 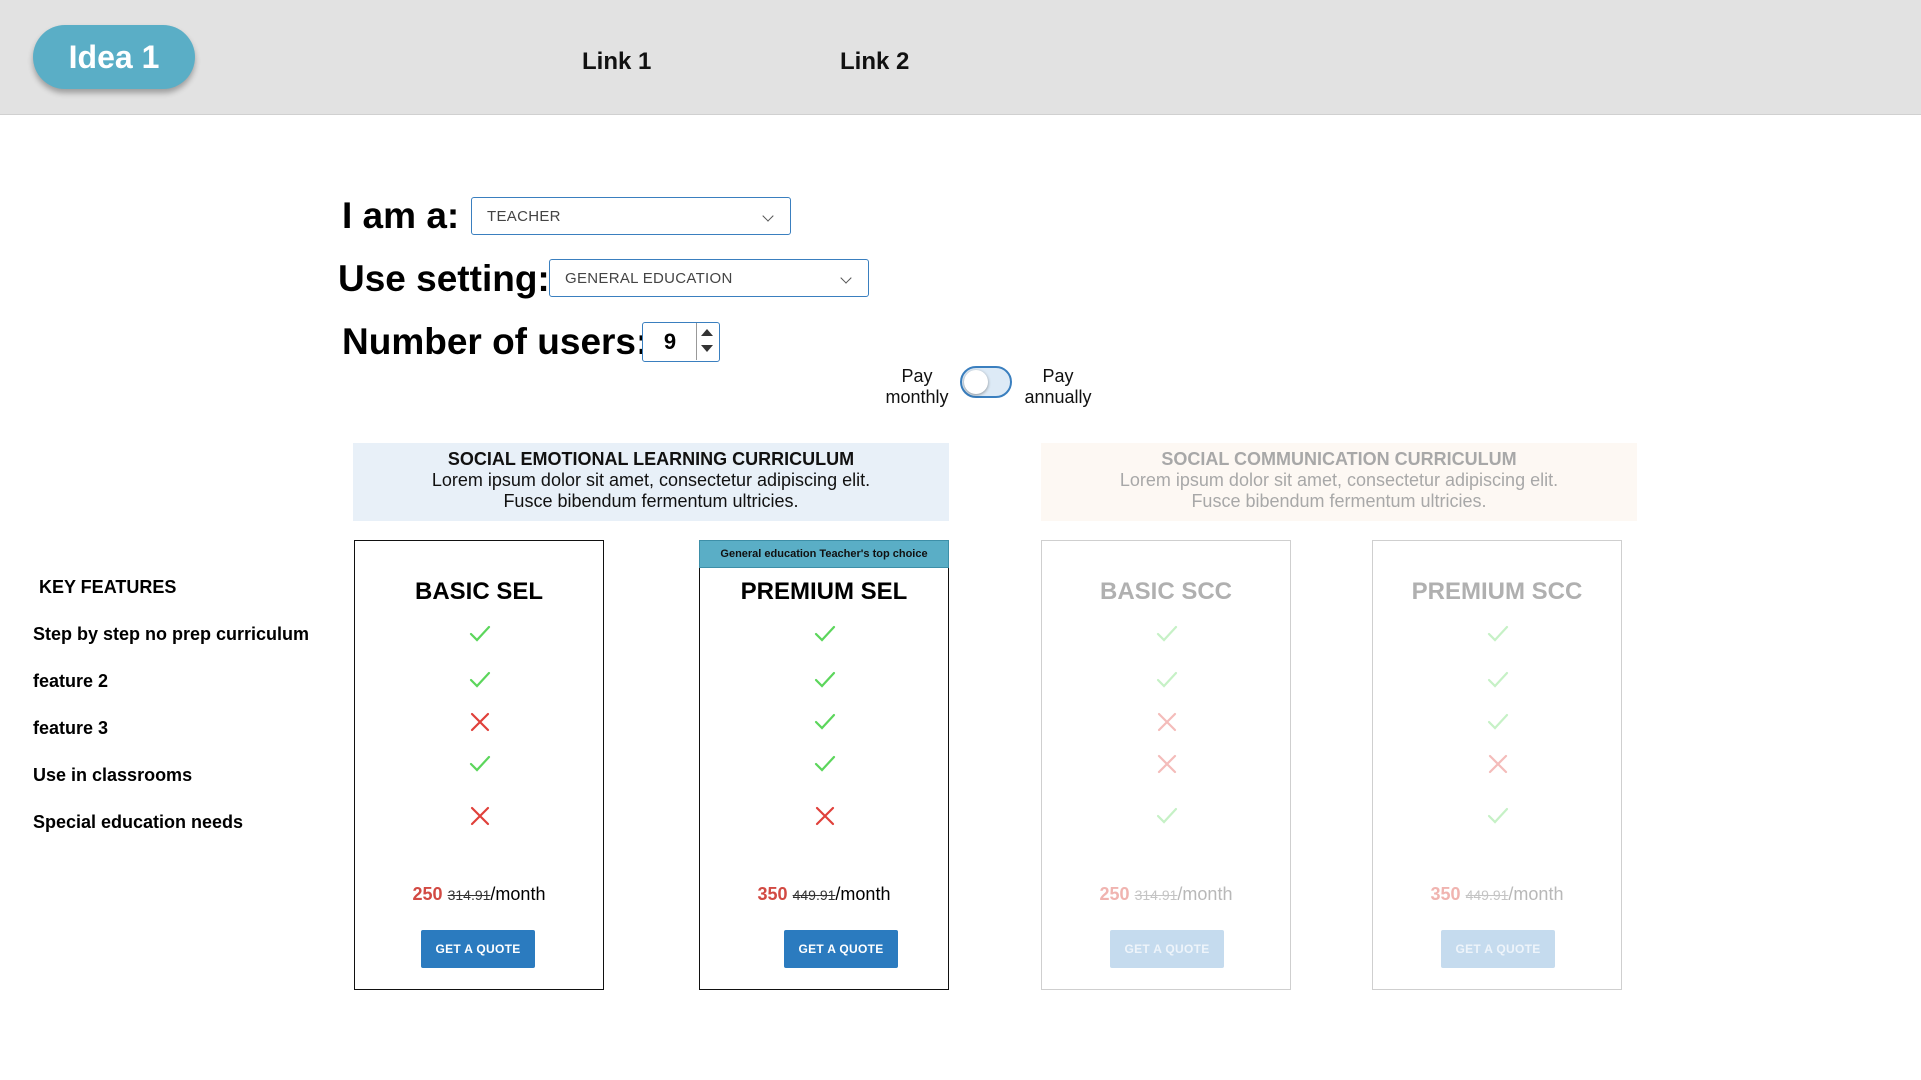 What do you see at coordinates (960, 57) in the screenshot?
I see `top-nav-bar` at bounding box center [960, 57].